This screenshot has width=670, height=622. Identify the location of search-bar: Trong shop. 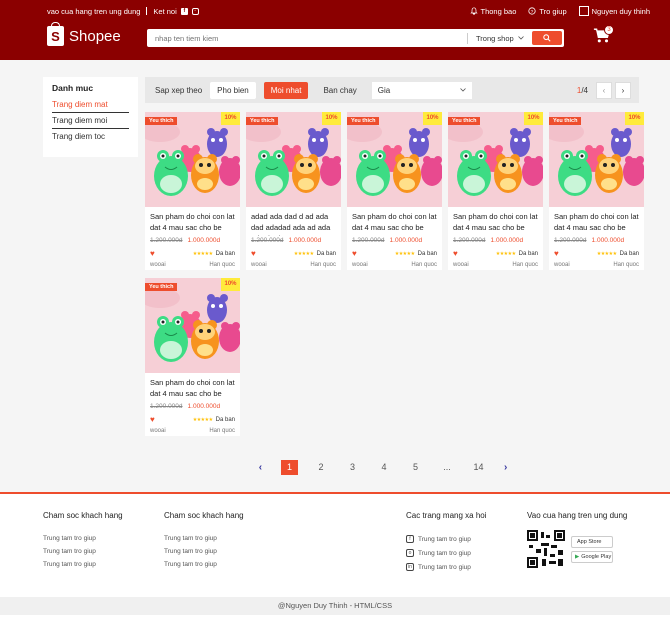
(355, 38).